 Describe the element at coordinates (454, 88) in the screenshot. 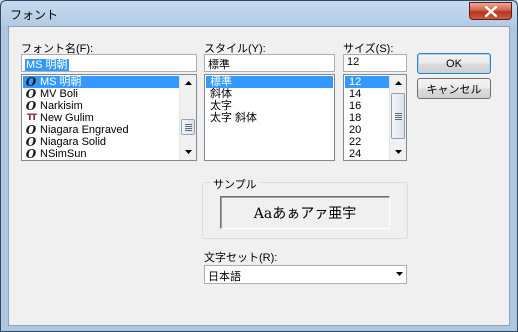

I see `cancel-button: キャンセル` at that location.